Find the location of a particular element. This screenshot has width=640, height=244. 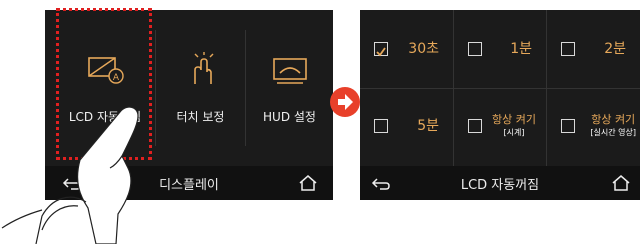

tile-hud-settings: HUD 설정 is located at coordinates (289, 88).